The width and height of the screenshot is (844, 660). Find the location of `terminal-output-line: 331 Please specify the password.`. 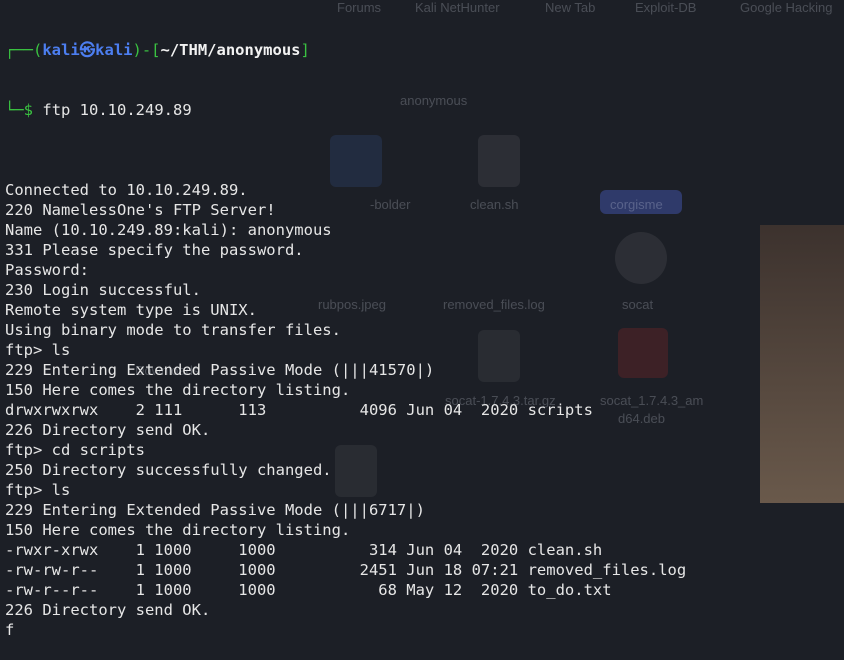

terminal-output-line: 331 Please specify the password. is located at coordinates (154, 250).